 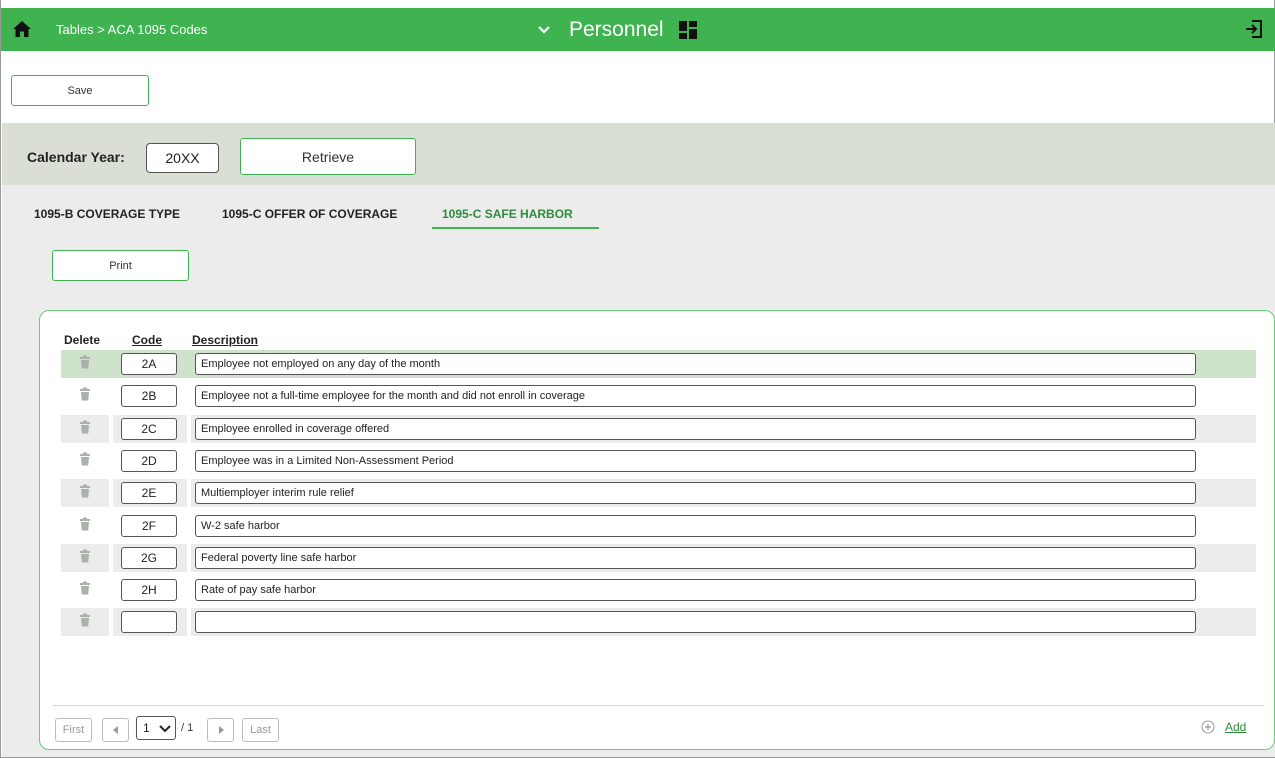 What do you see at coordinates (107, 214) in the screenshot?
I see `tab-1095b-coverage-type: 1095-B COVERAGE TYPE` at bounding box center [107, 214].